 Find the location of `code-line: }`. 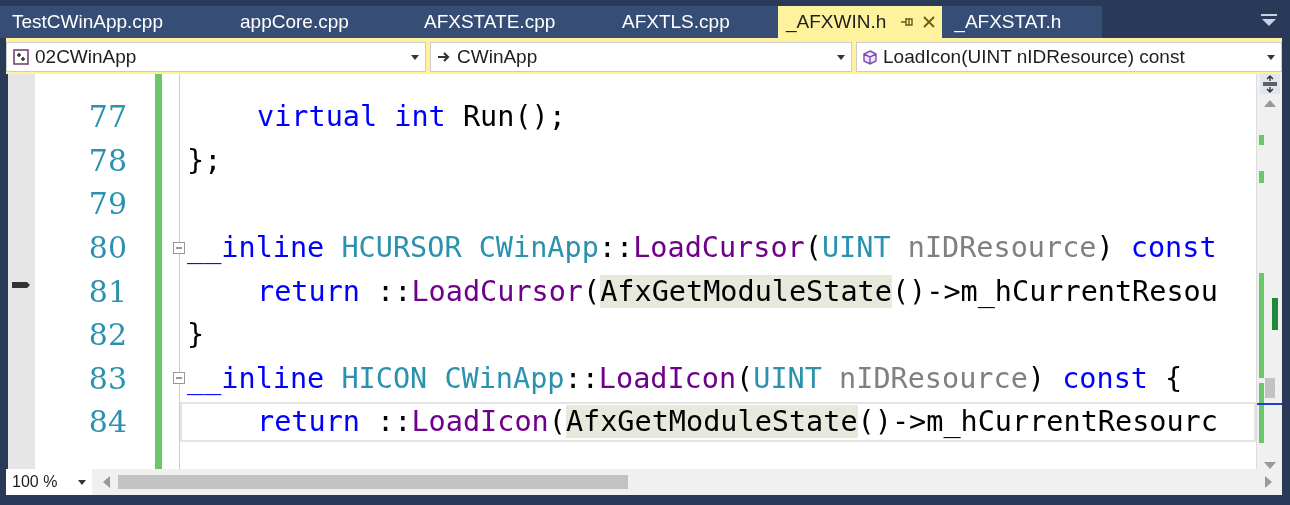

code-line: } is located at coordinates (196, 335).